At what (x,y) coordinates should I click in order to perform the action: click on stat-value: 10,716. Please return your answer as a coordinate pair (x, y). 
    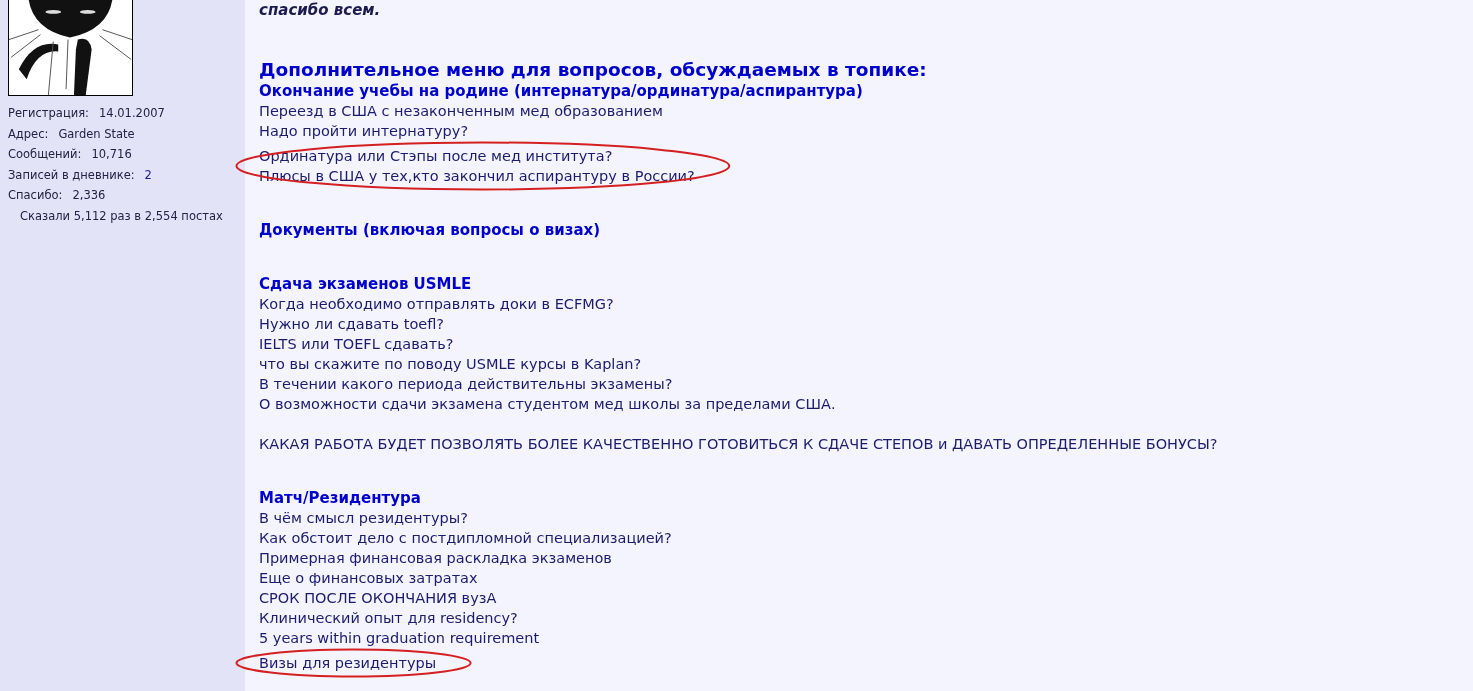
    Looking at the image, I should click on (111, 154).